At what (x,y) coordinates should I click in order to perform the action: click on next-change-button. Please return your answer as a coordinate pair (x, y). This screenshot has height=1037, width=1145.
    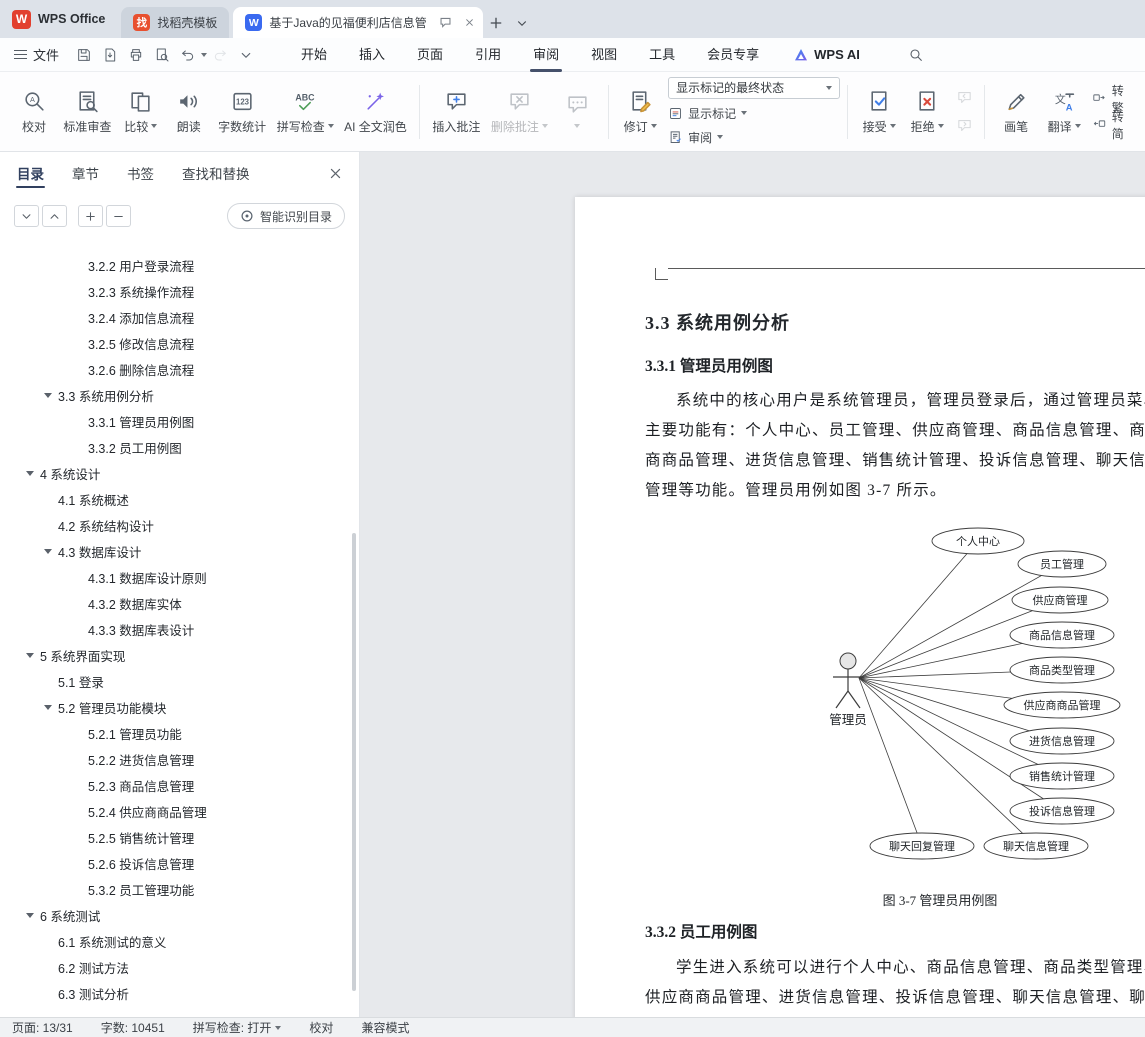
    Looking at the image, I should click on (964, 126).